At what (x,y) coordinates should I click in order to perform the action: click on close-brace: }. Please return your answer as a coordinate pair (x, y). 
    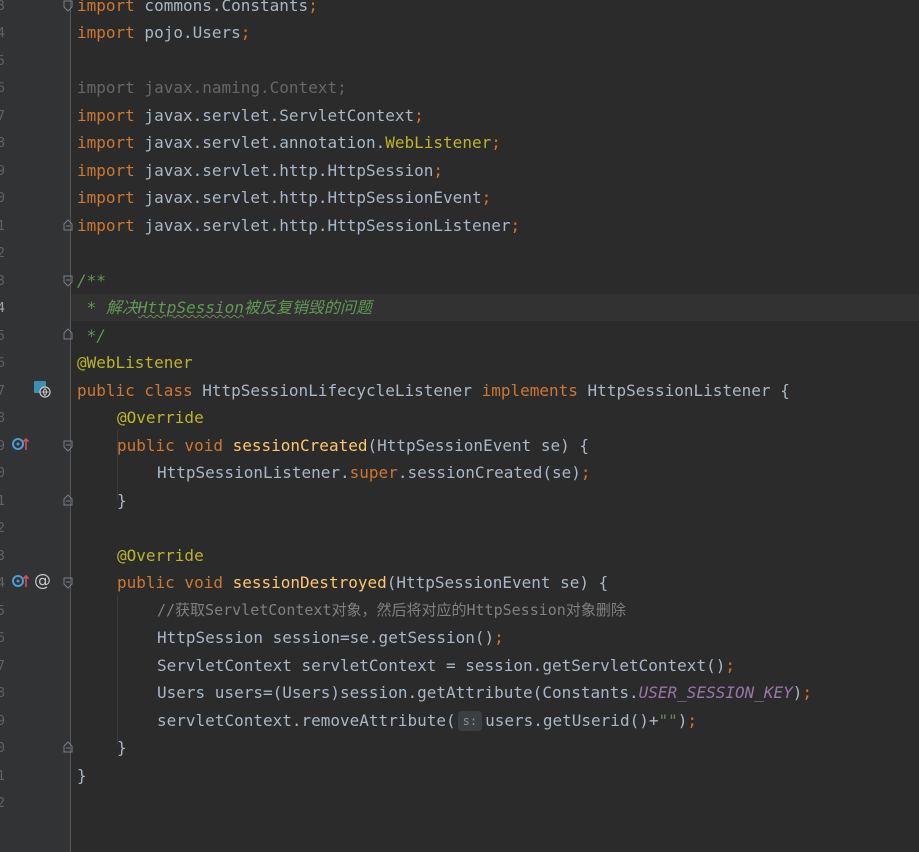
    Looking at the image, I should click on (122, 500).